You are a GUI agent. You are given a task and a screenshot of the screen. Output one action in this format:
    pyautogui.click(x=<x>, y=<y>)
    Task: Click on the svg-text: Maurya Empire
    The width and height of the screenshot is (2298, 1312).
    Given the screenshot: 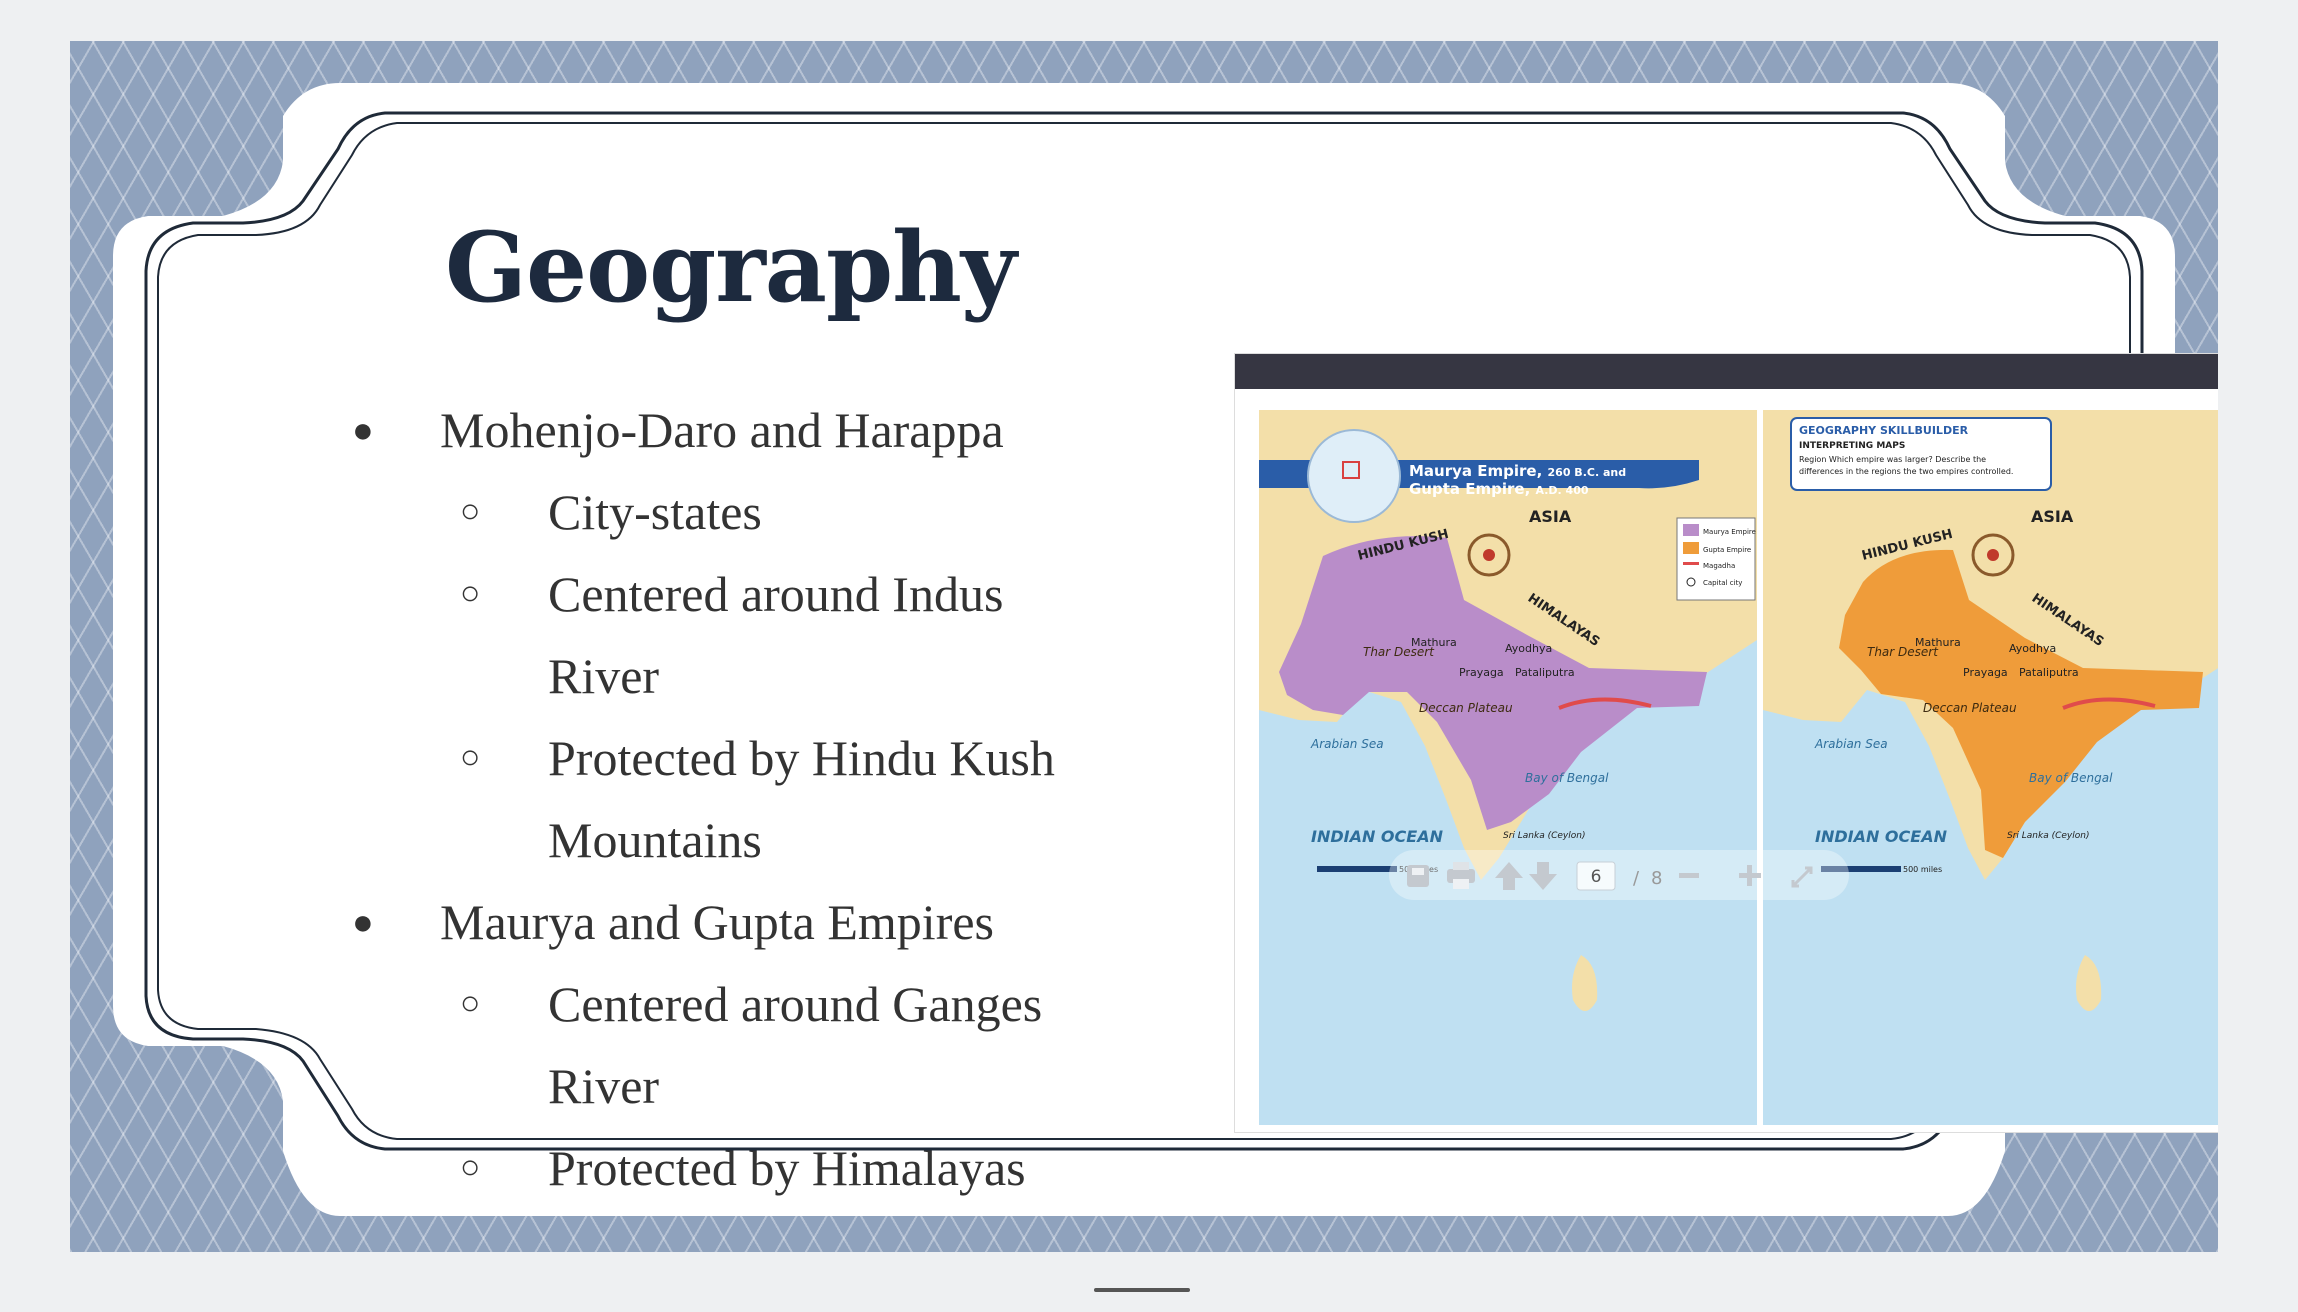 What is the action you would take?
    pyautogui.click(x=1729, y=532)
    